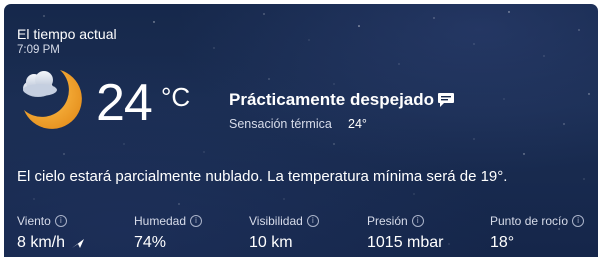 The width and height of the screenshot is (600, 257). I want to click on message-icon, so click(446, 100).